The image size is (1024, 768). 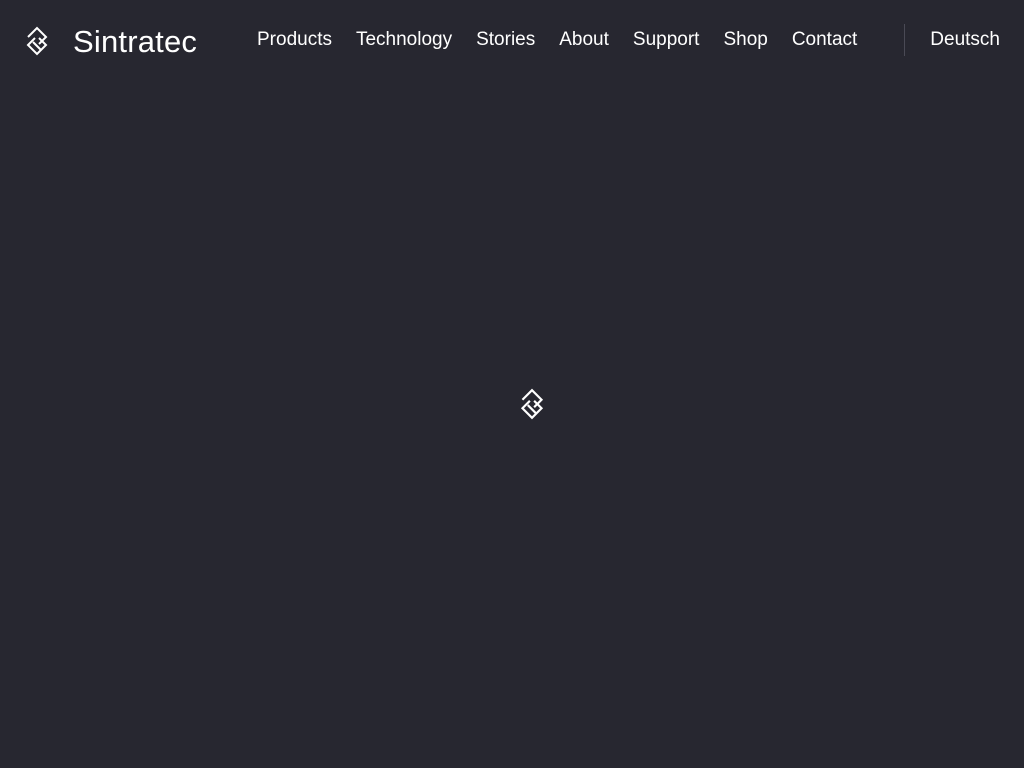 I want to click on brand-home-link: Sintratec, so click(x=111, y=41).